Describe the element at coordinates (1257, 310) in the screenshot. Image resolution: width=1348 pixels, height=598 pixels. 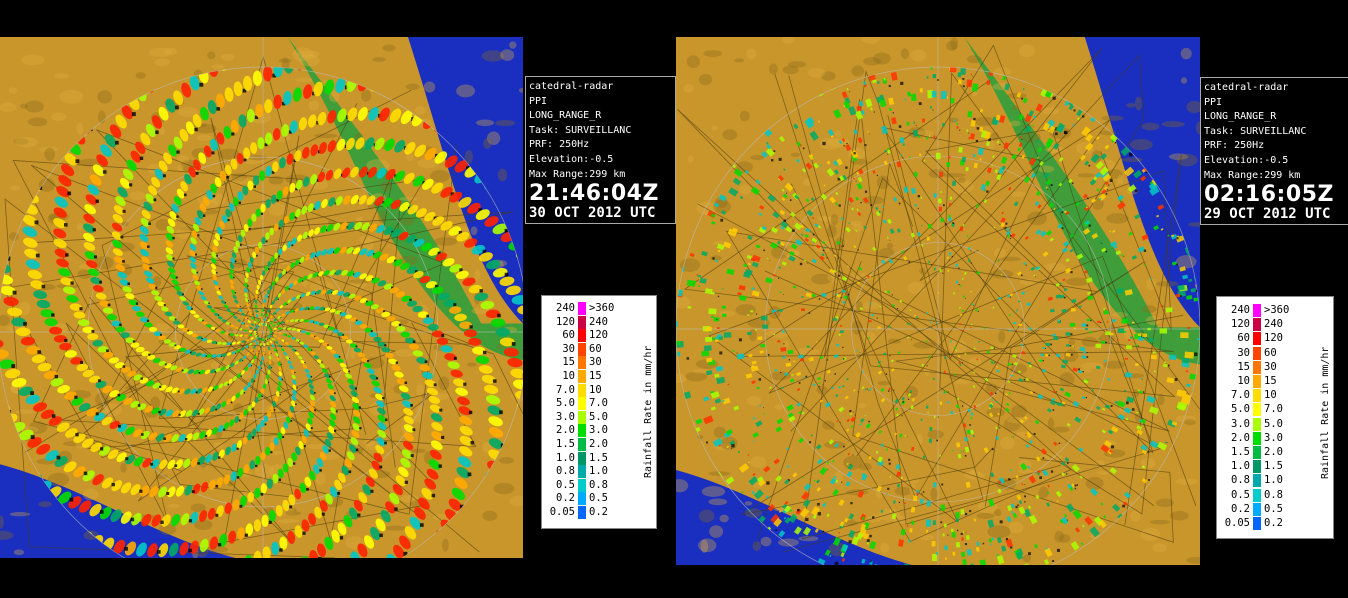
I see `legend-row: 240 >360` at that location.